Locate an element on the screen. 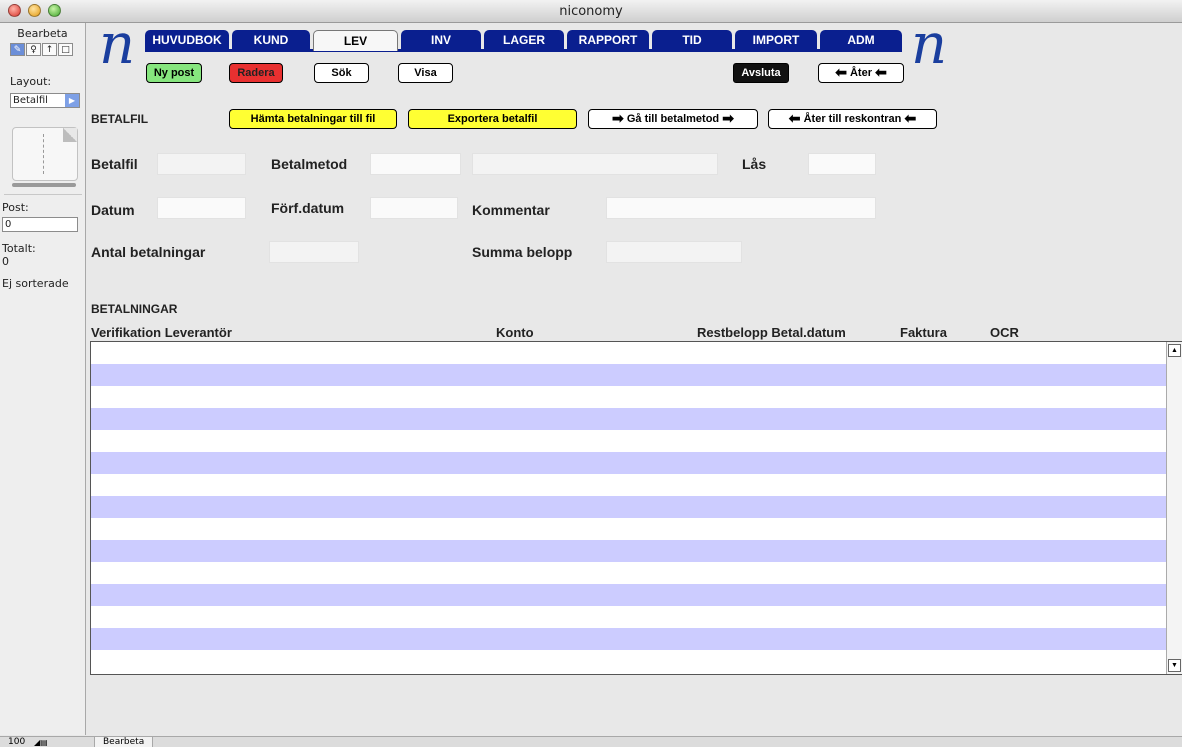 Image resolution: width=1182 pixels, height=747 pixels. kommentar-label: Kommentar is located at coordinates (511, 210).